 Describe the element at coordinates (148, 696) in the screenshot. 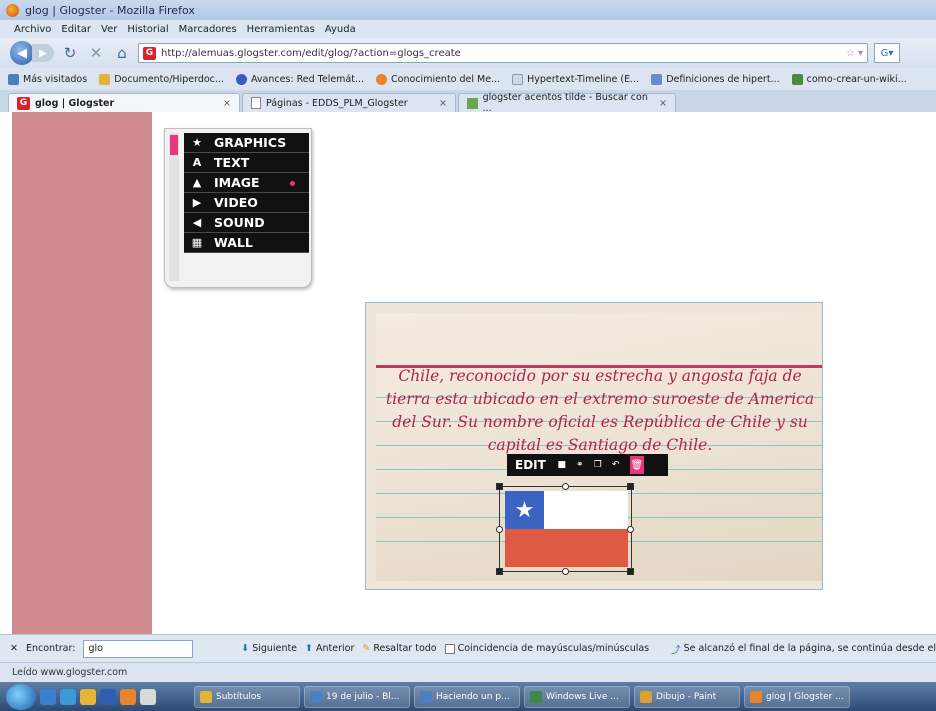

I see `media-icon` at that location.